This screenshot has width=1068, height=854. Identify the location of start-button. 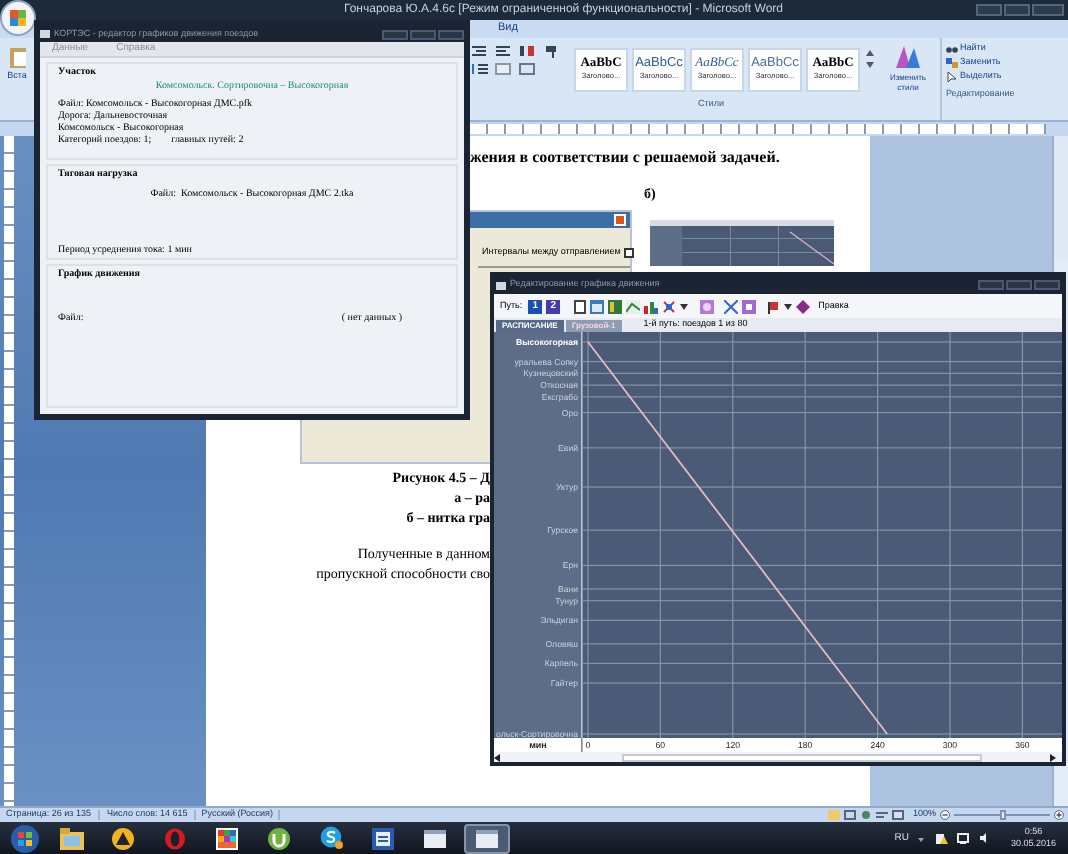
(25, 838).